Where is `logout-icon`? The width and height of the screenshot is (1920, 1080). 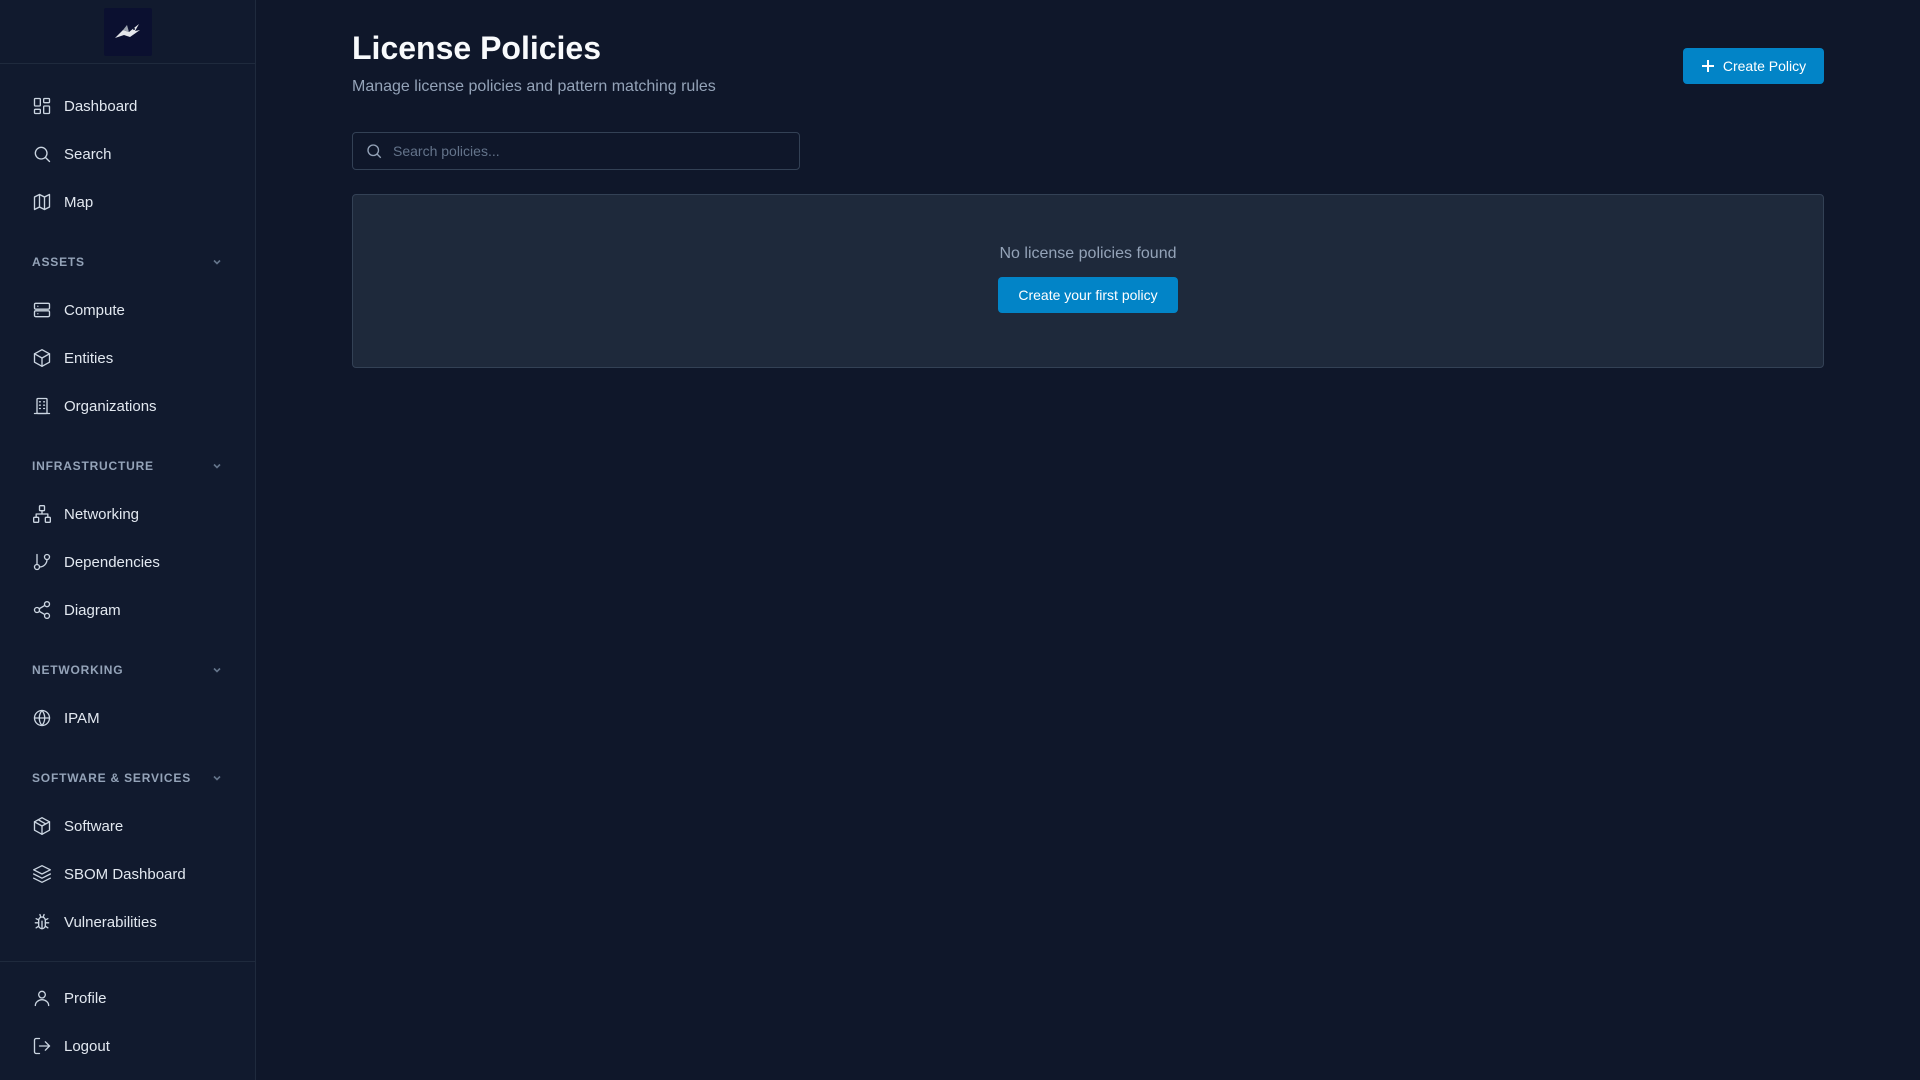
logout-icon is located at coordinates (42, 1046).